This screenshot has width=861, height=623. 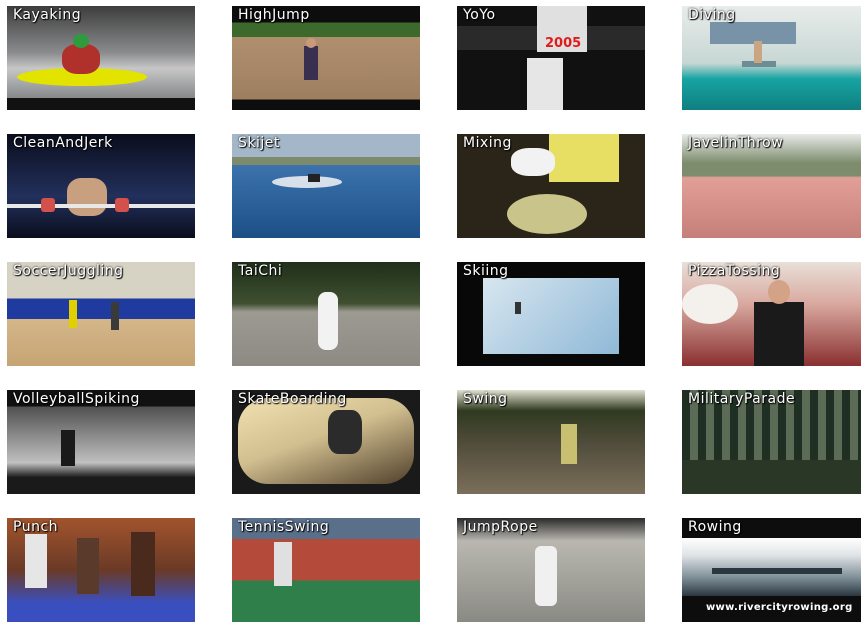 What do you see at coordinates (771, 442) in the screenshot?
I see `tile-militaryparade: MilitaryParade` at bounding box center [771, 442].